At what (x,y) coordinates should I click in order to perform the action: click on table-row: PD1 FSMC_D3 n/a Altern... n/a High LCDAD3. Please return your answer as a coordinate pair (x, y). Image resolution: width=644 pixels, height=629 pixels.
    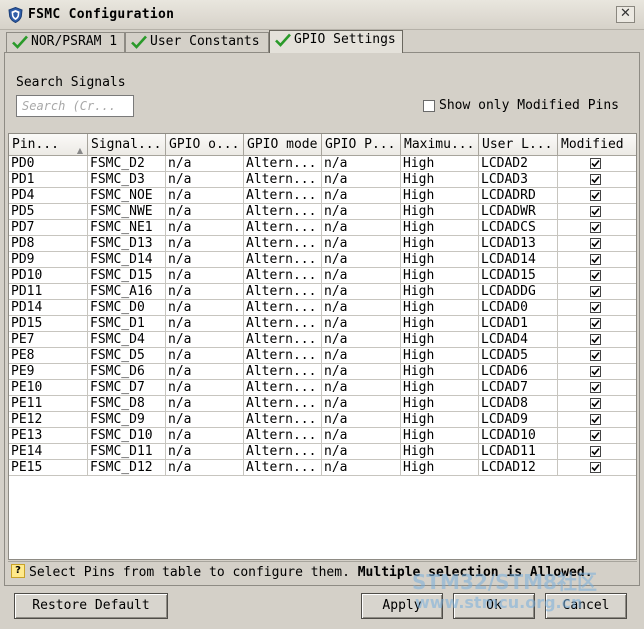
    Looking at the image, I should click on (322, 180).